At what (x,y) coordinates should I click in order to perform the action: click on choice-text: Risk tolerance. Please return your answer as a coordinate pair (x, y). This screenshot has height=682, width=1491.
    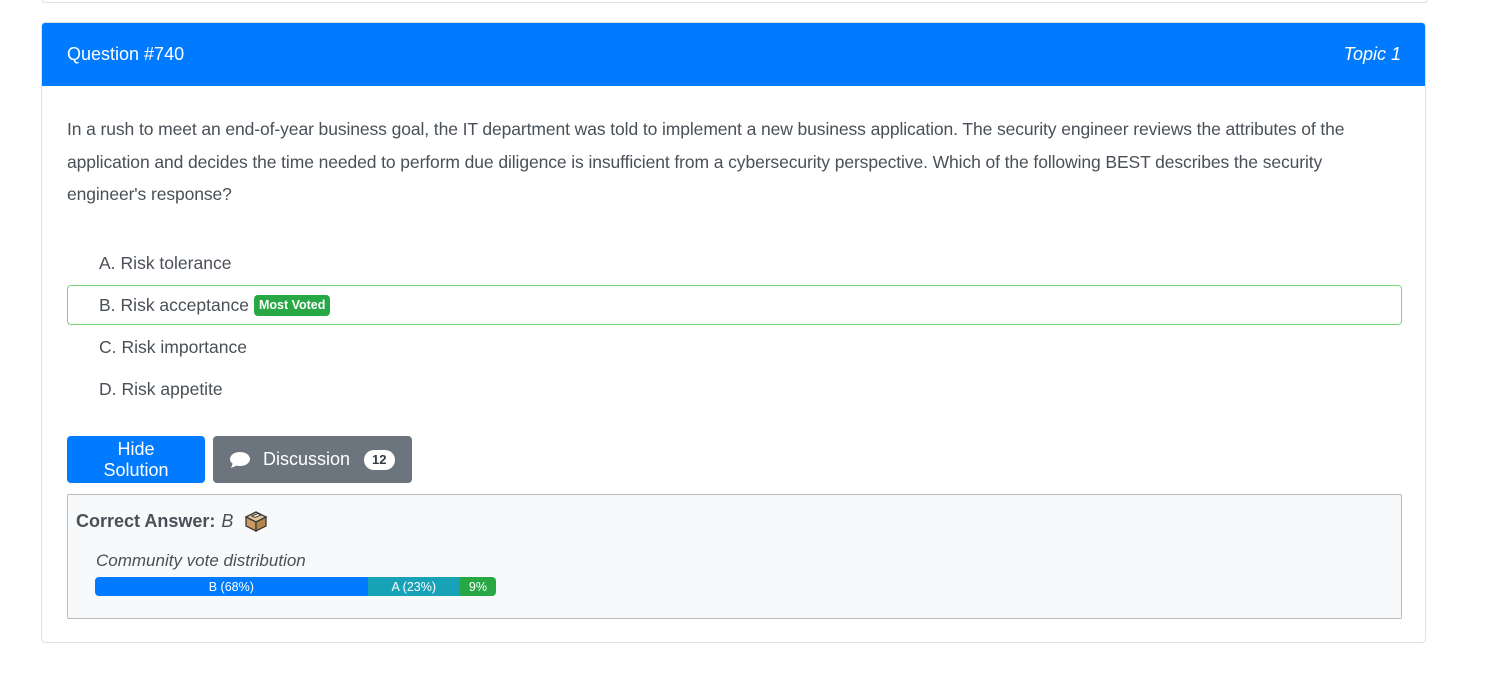
    Looking at the image, I should click on (176, 262).